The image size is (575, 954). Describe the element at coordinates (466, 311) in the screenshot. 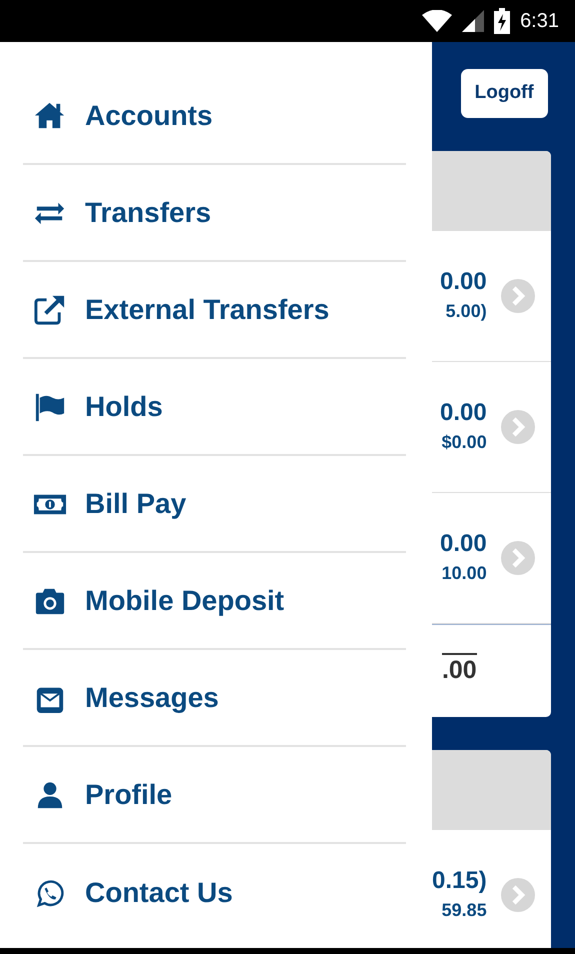

I see `available-amount: 5.00)` at that location.